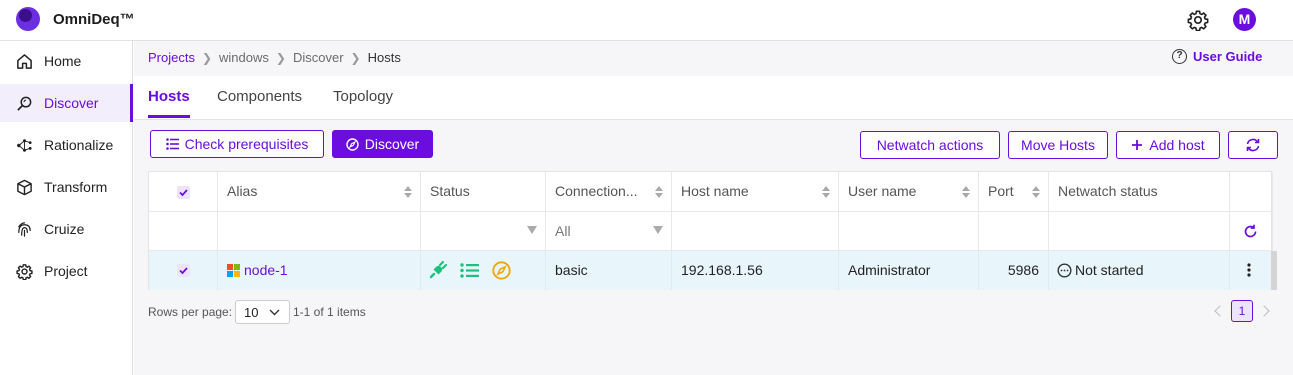 The image size is (1293, 375). What do you see at coordinates (251, 312) in the screenshot?
I see `rows-per-page-value: 10` at bounding box center [251, 312].